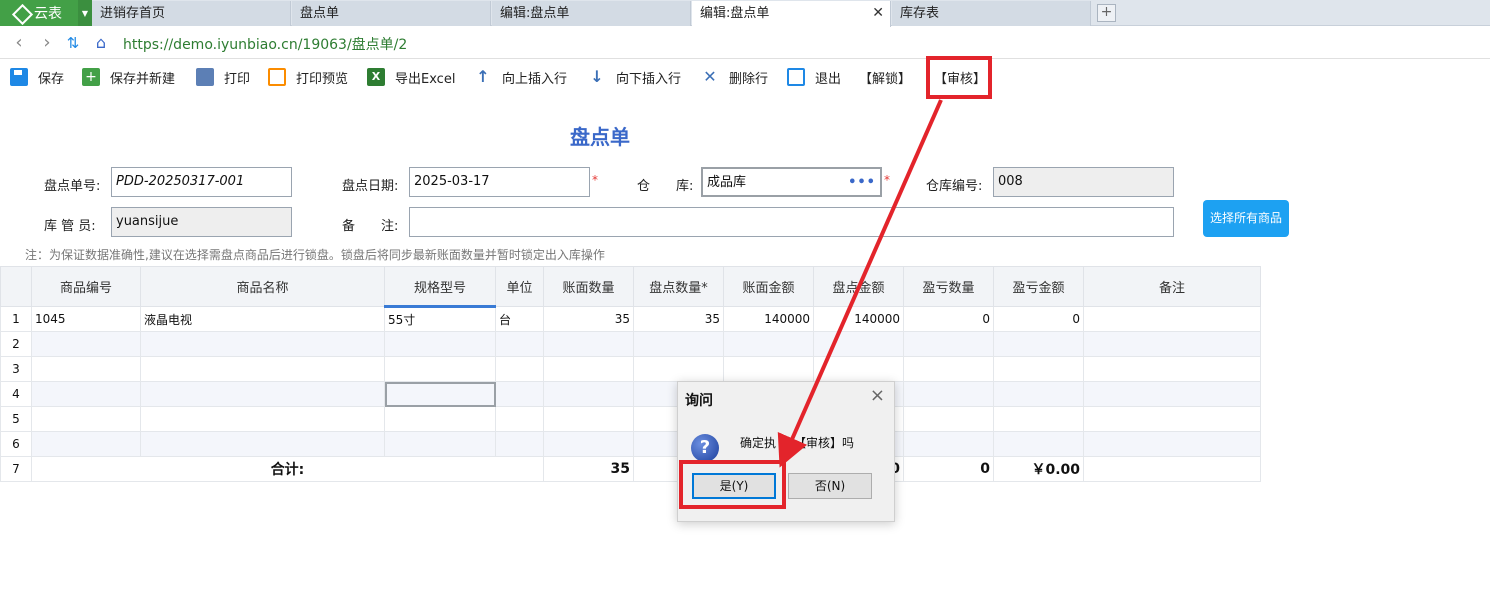 The width and height of the screenshot is (1490, 610). What do you see at coordinates (519, 286) in the screenshot?
I see `column-header: 单位` at bounding box center [519, 286].